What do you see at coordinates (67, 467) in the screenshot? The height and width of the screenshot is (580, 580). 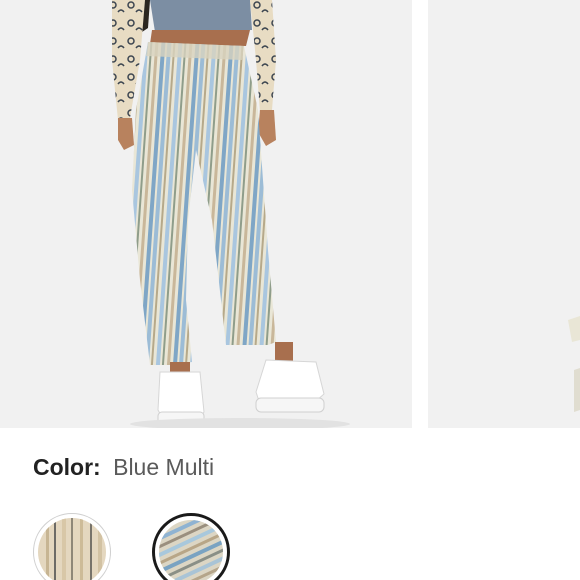 I see `color-label: Color:` at bounding box center [67, 467].